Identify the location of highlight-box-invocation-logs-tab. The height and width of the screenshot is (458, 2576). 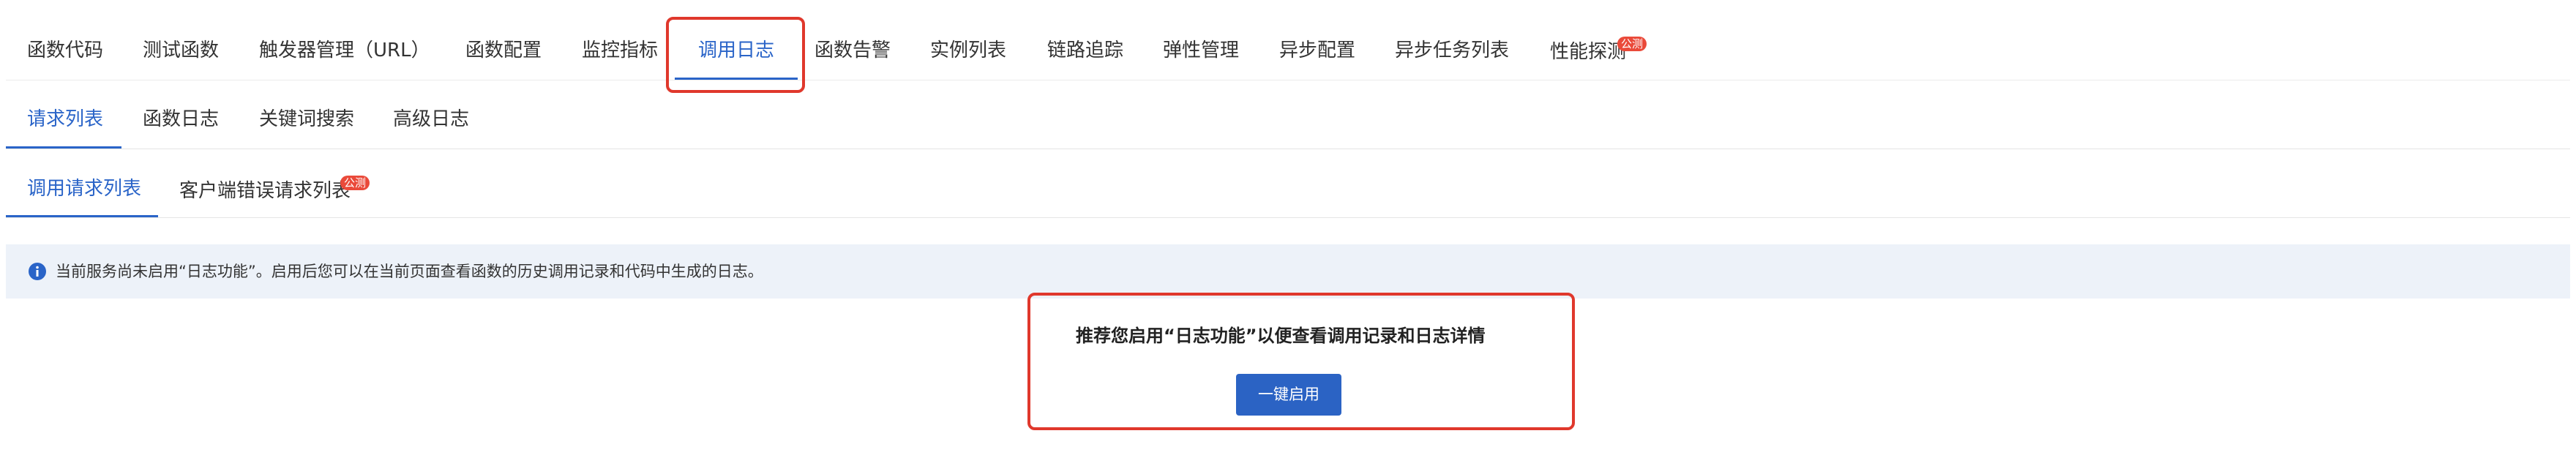
(735, 55).